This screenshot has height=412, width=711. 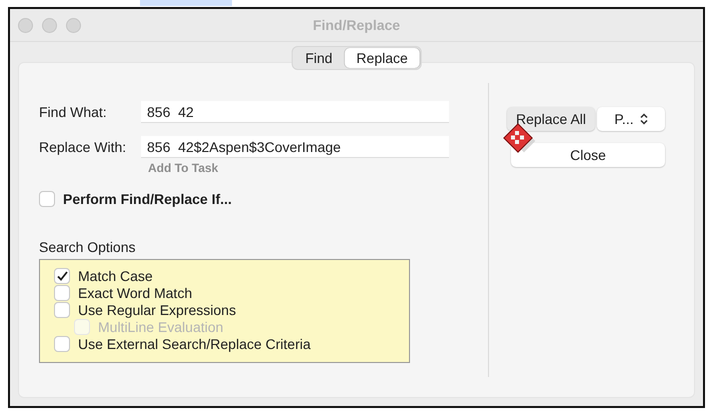 I want to click on replace-all-button: Replace All, so click(x=551, y=119).